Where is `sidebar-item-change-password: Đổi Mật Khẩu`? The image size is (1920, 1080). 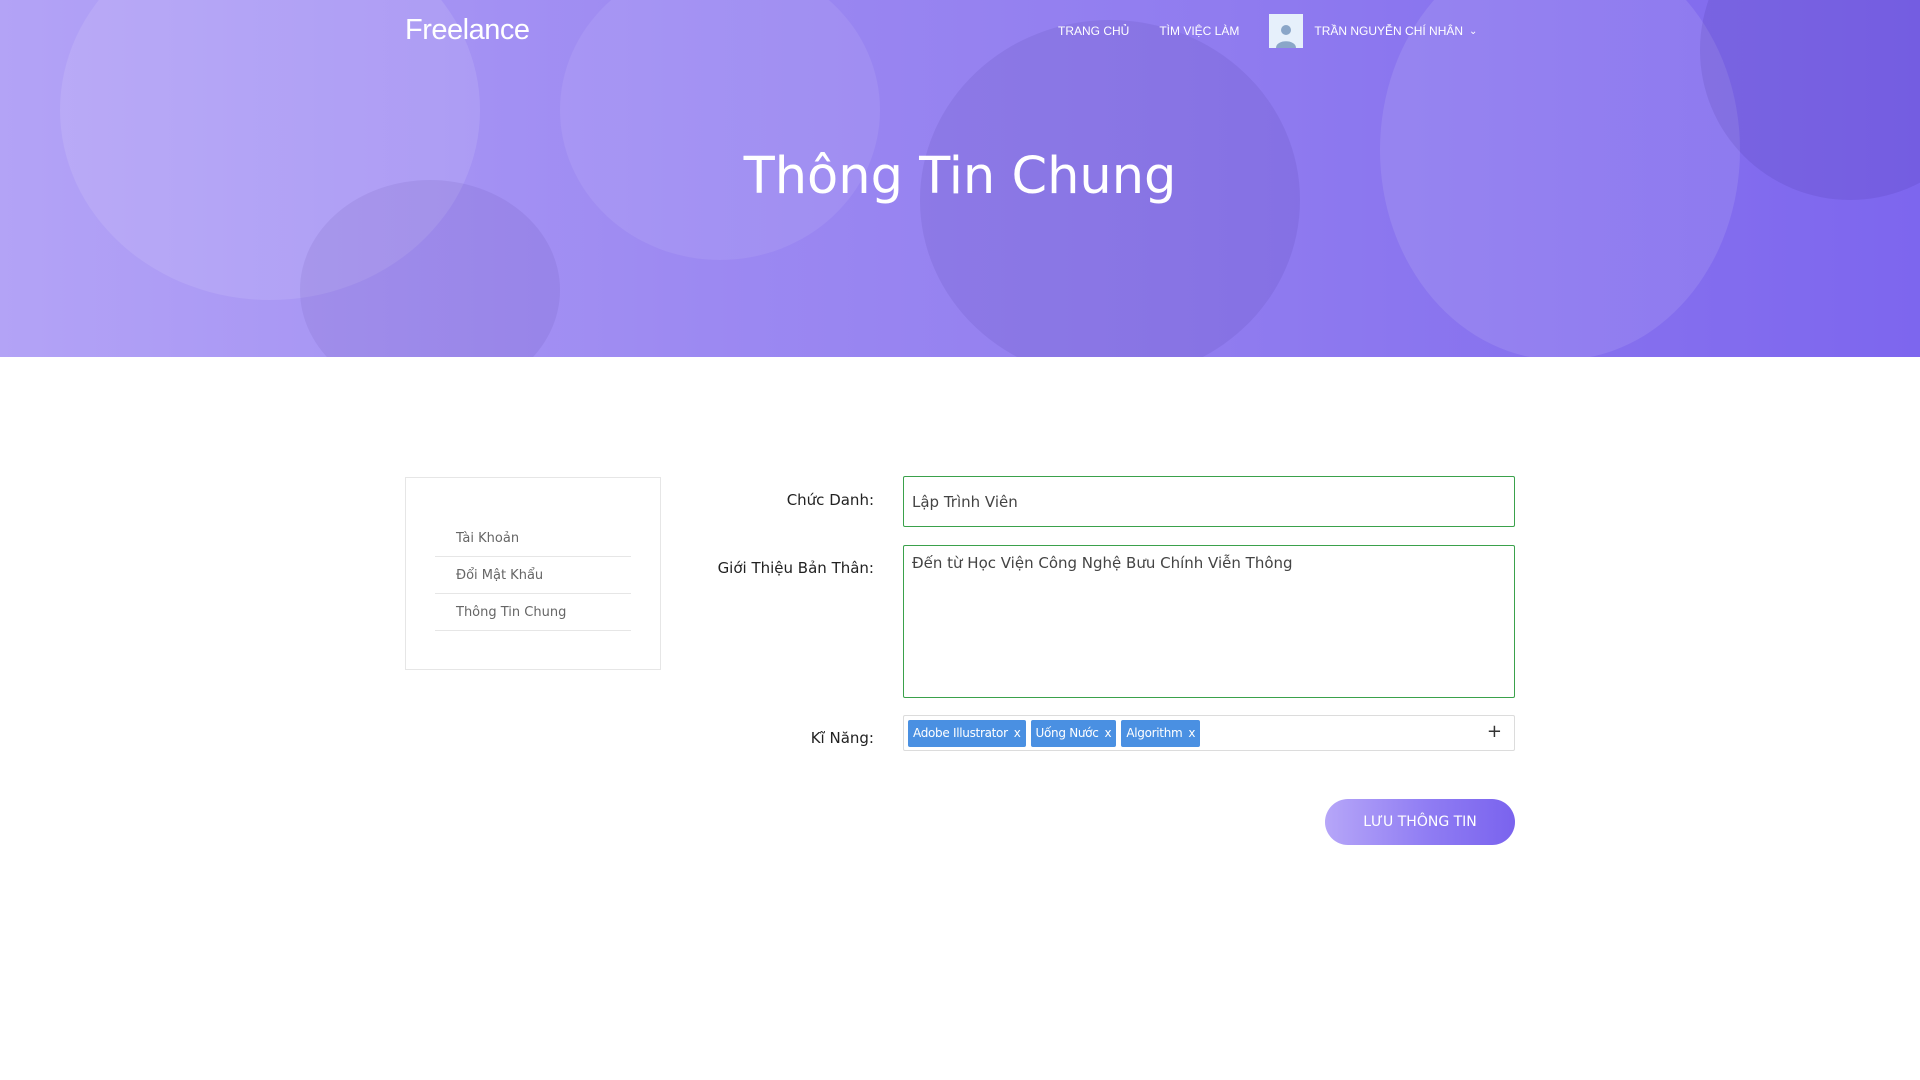
sidebar-item-change-password: Đổi Mật Khẩu is located at coordinates (533, 575).